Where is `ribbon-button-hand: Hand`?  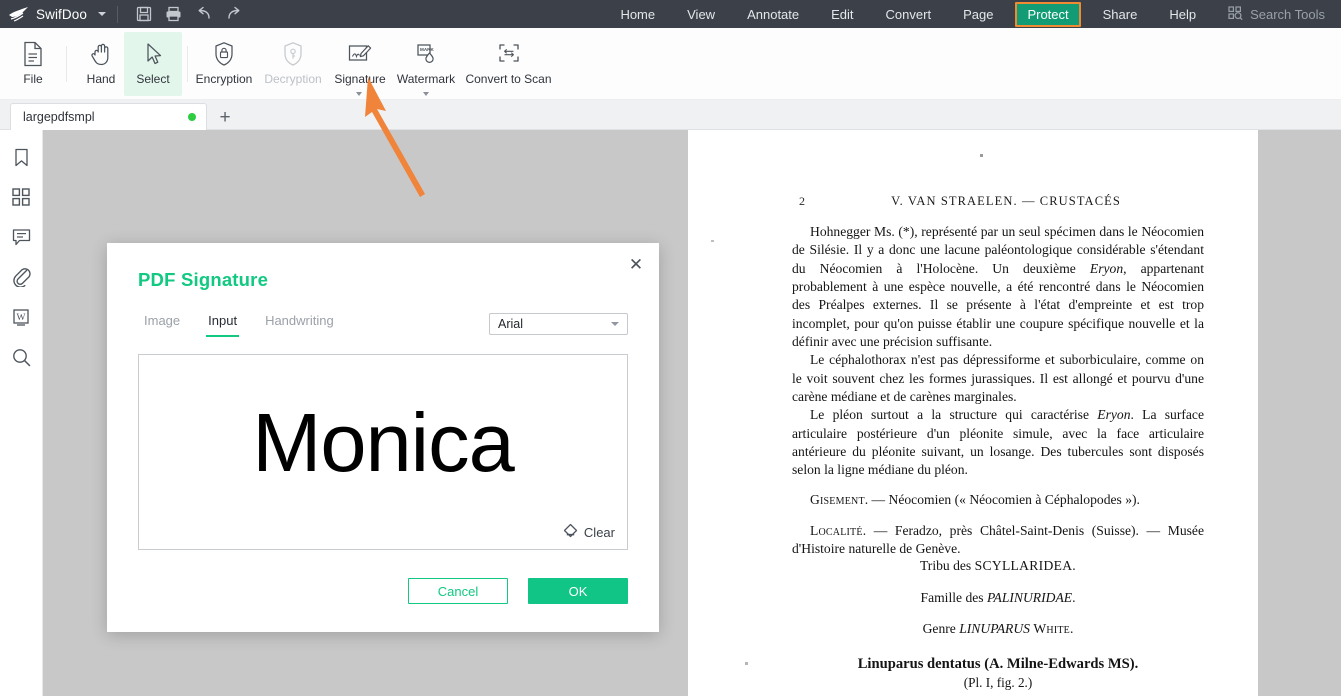
ribbon-button-hand: Hand is located at coordinates (101, 64).